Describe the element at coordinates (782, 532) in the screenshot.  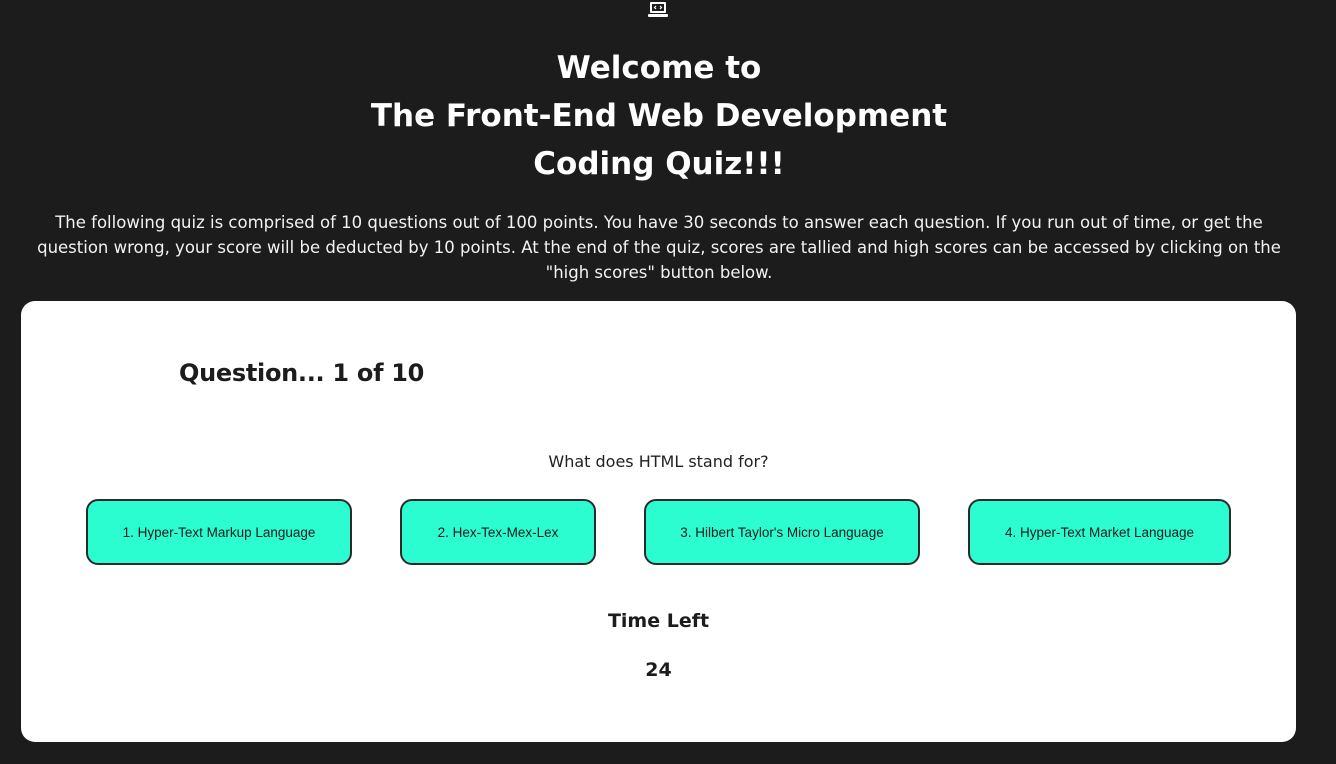
I see `answer-button-3: 3. Hilbert Taylor's Micro Language` at that location.